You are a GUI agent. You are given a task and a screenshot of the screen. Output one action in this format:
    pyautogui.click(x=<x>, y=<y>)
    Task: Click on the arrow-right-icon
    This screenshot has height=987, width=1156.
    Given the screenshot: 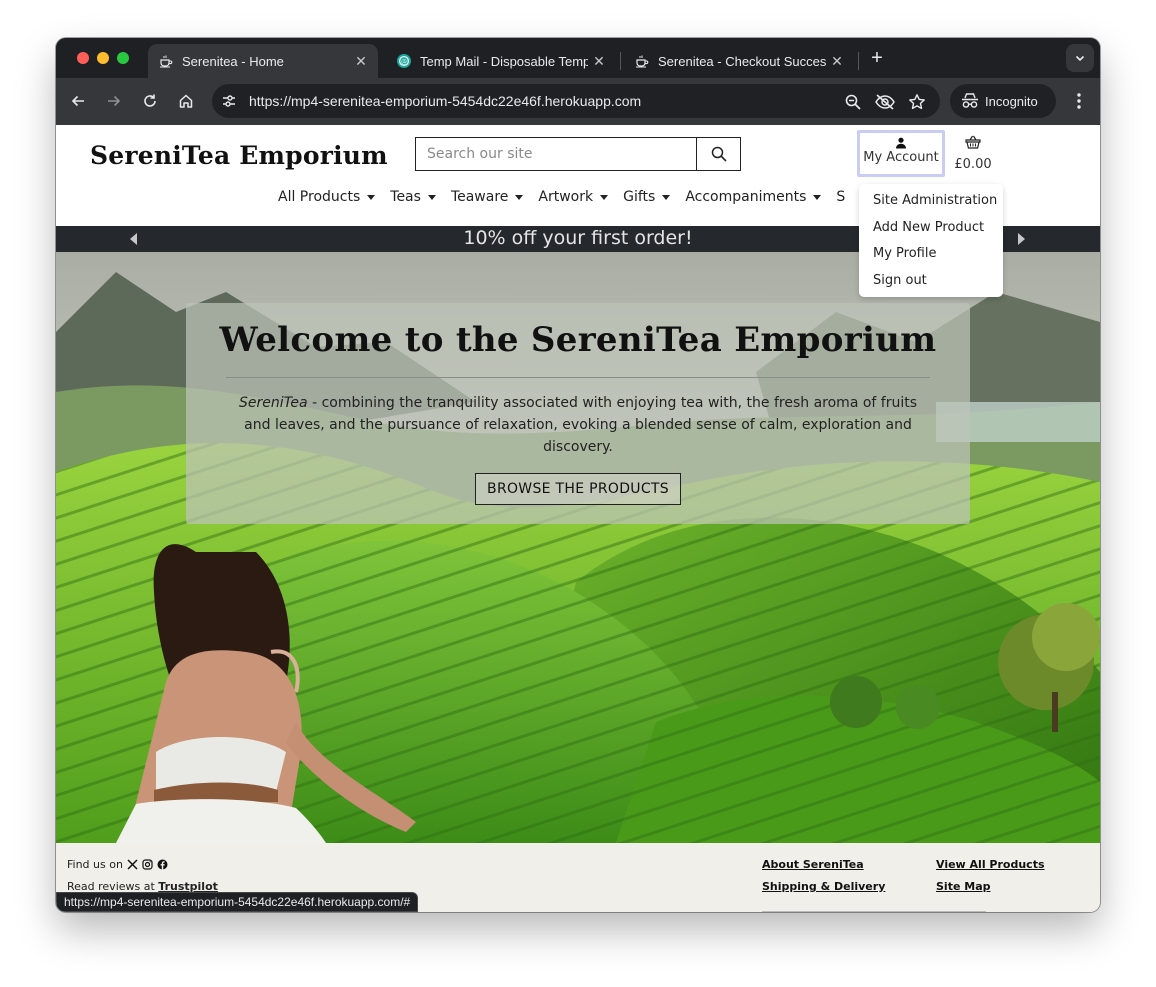 What is the action you would take?
    pyautogui.click(x=114, y=101)
    